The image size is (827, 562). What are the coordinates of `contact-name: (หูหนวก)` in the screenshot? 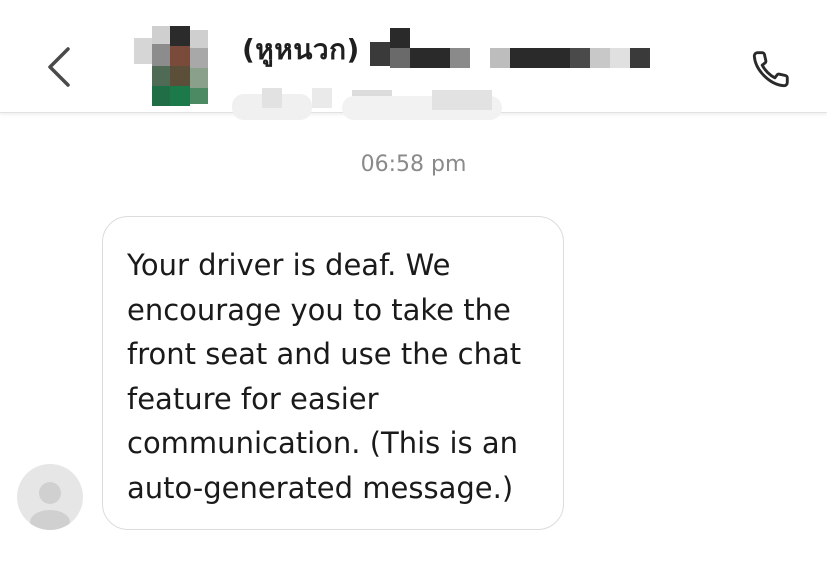 It's located at (301, 50).